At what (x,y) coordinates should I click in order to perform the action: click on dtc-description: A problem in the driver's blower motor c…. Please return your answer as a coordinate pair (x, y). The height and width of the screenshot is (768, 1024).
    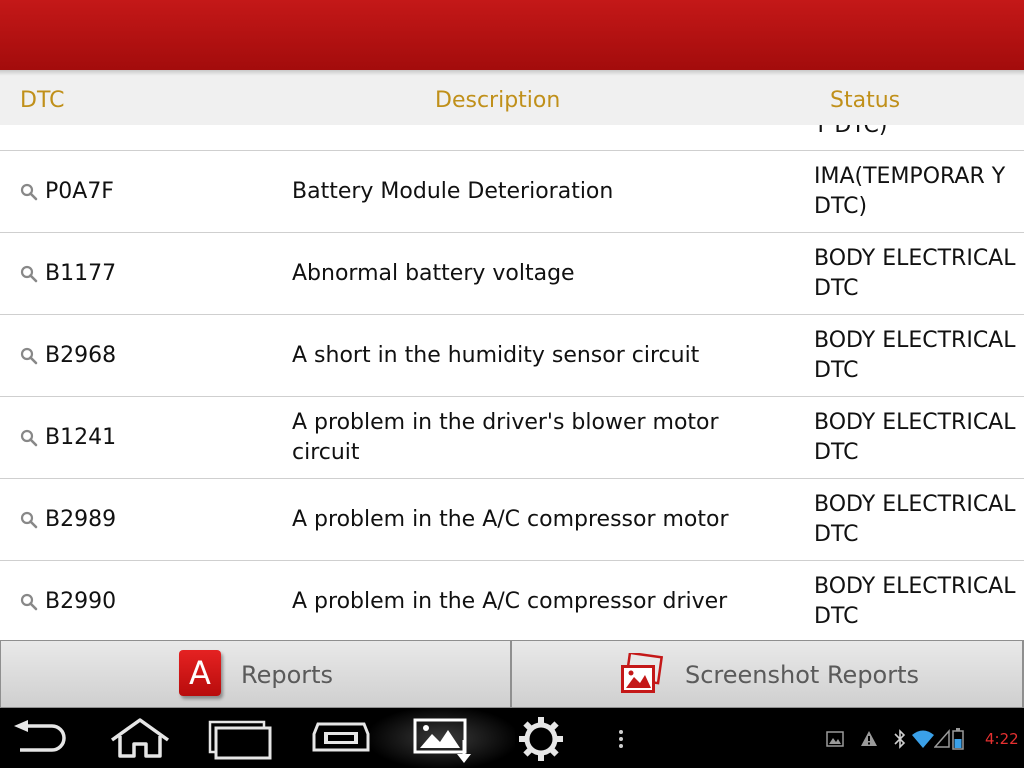
    Looking at the image, I should click on (505, 437).